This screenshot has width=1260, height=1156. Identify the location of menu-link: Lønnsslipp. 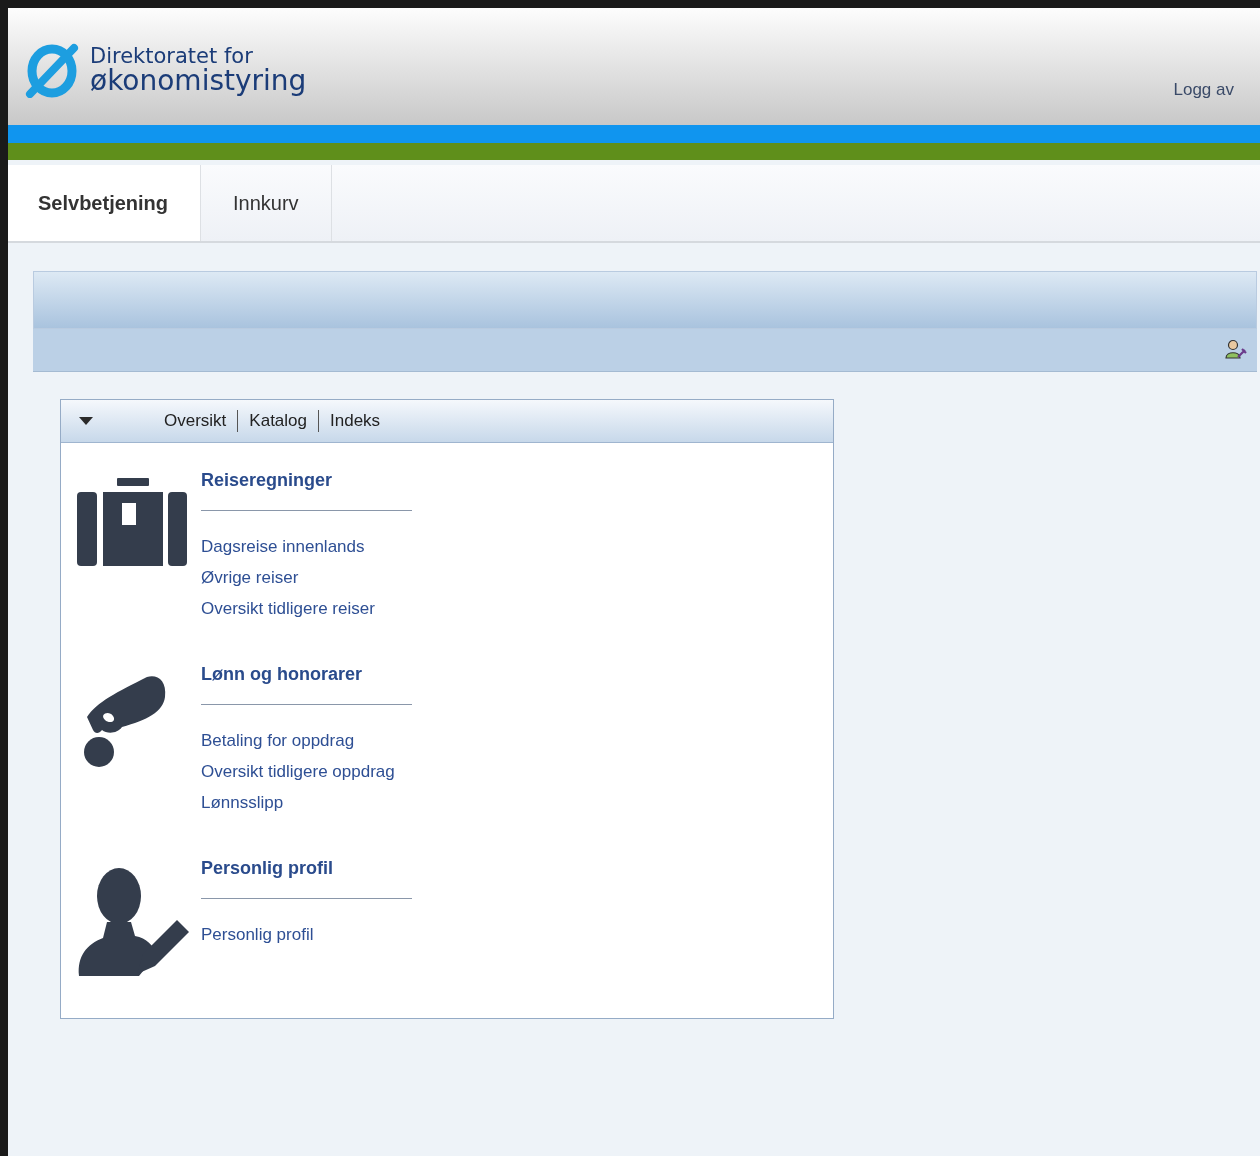
(306, 802).